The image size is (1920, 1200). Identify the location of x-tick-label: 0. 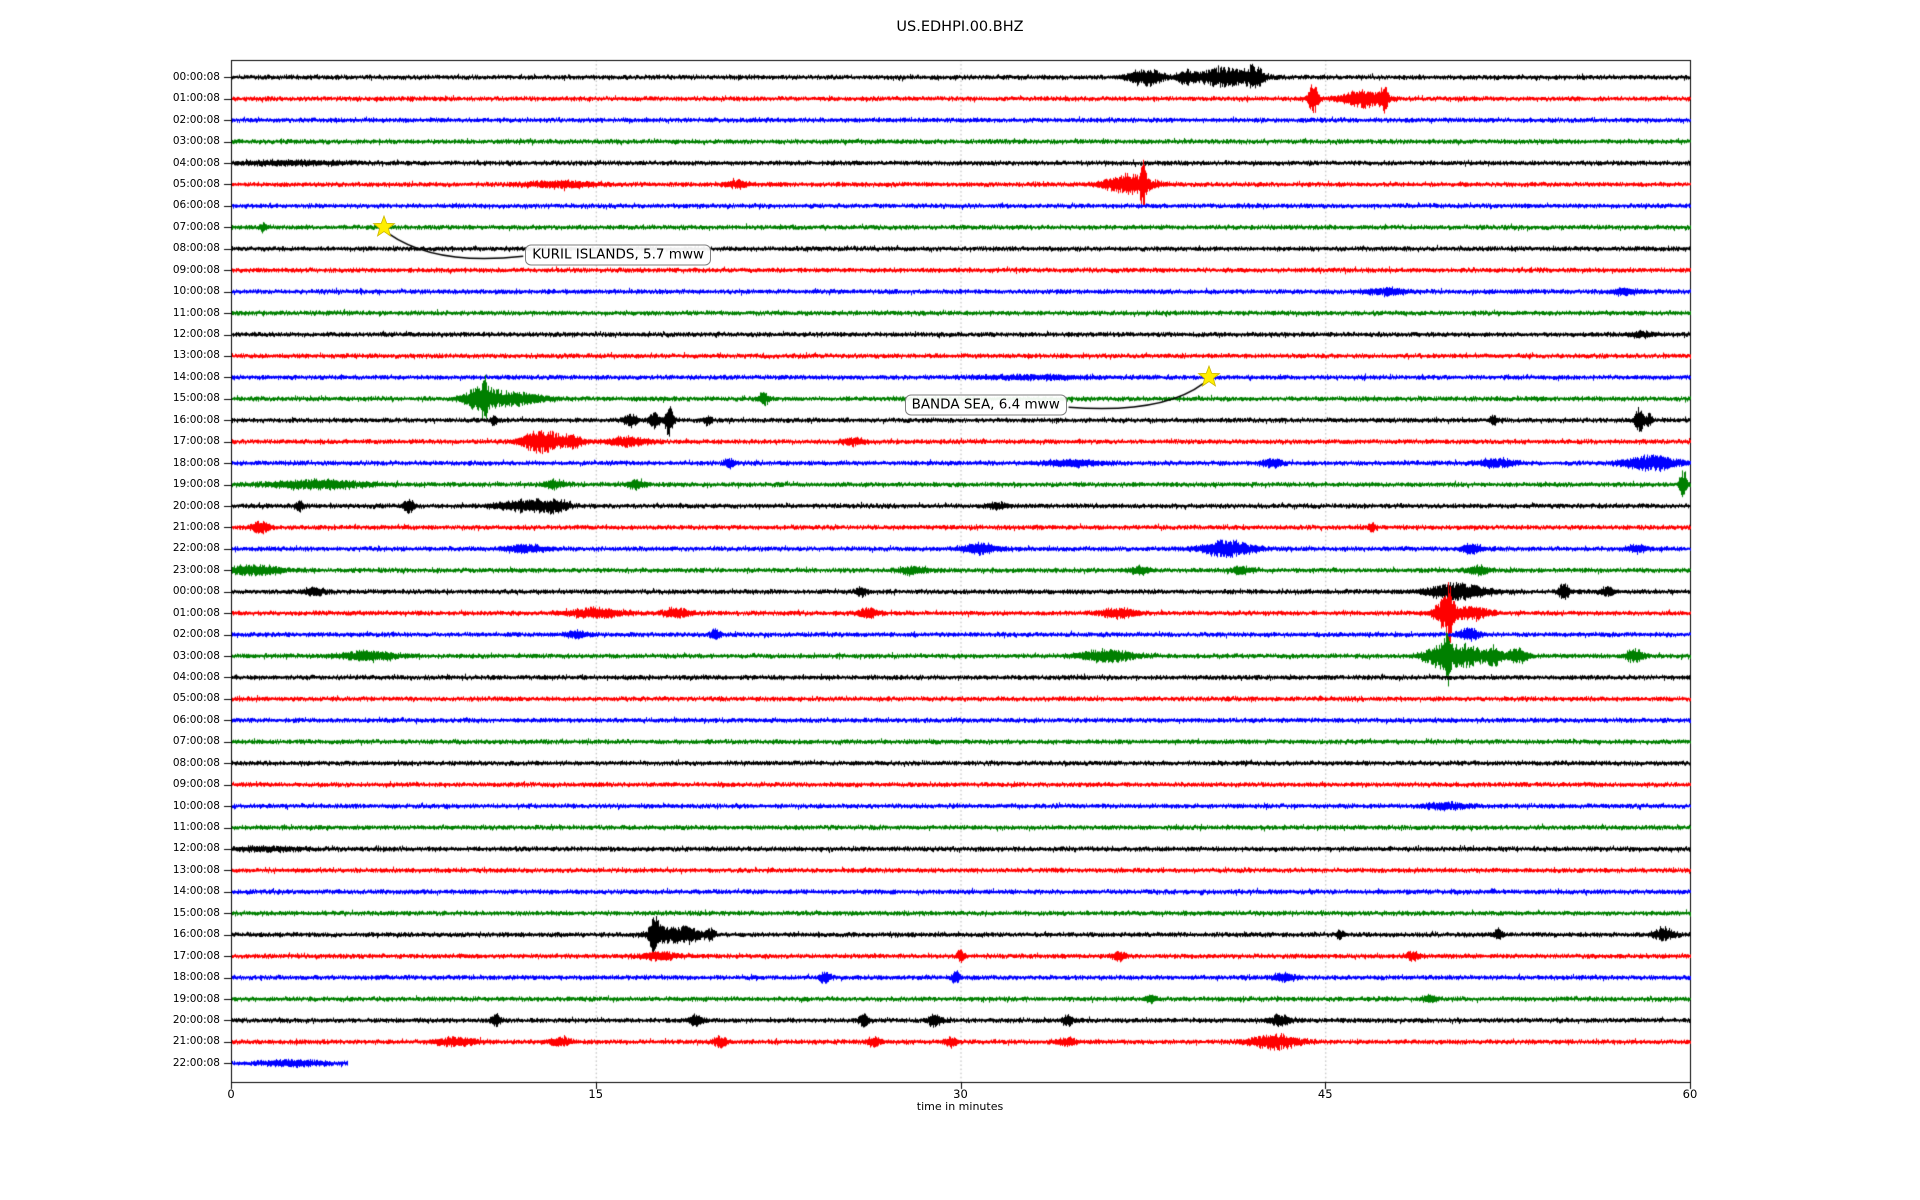
(231, 1094).